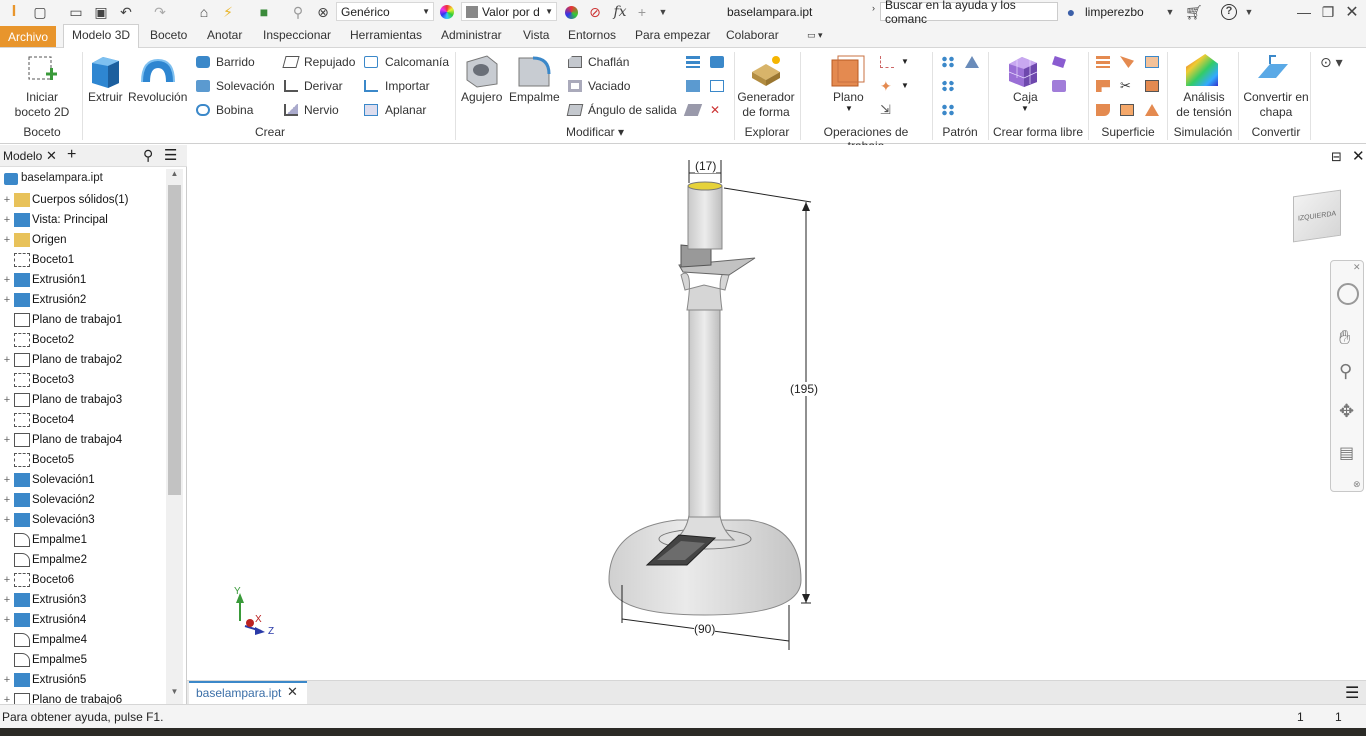  I want to click on user-icon: ●, so click(1071, 12).